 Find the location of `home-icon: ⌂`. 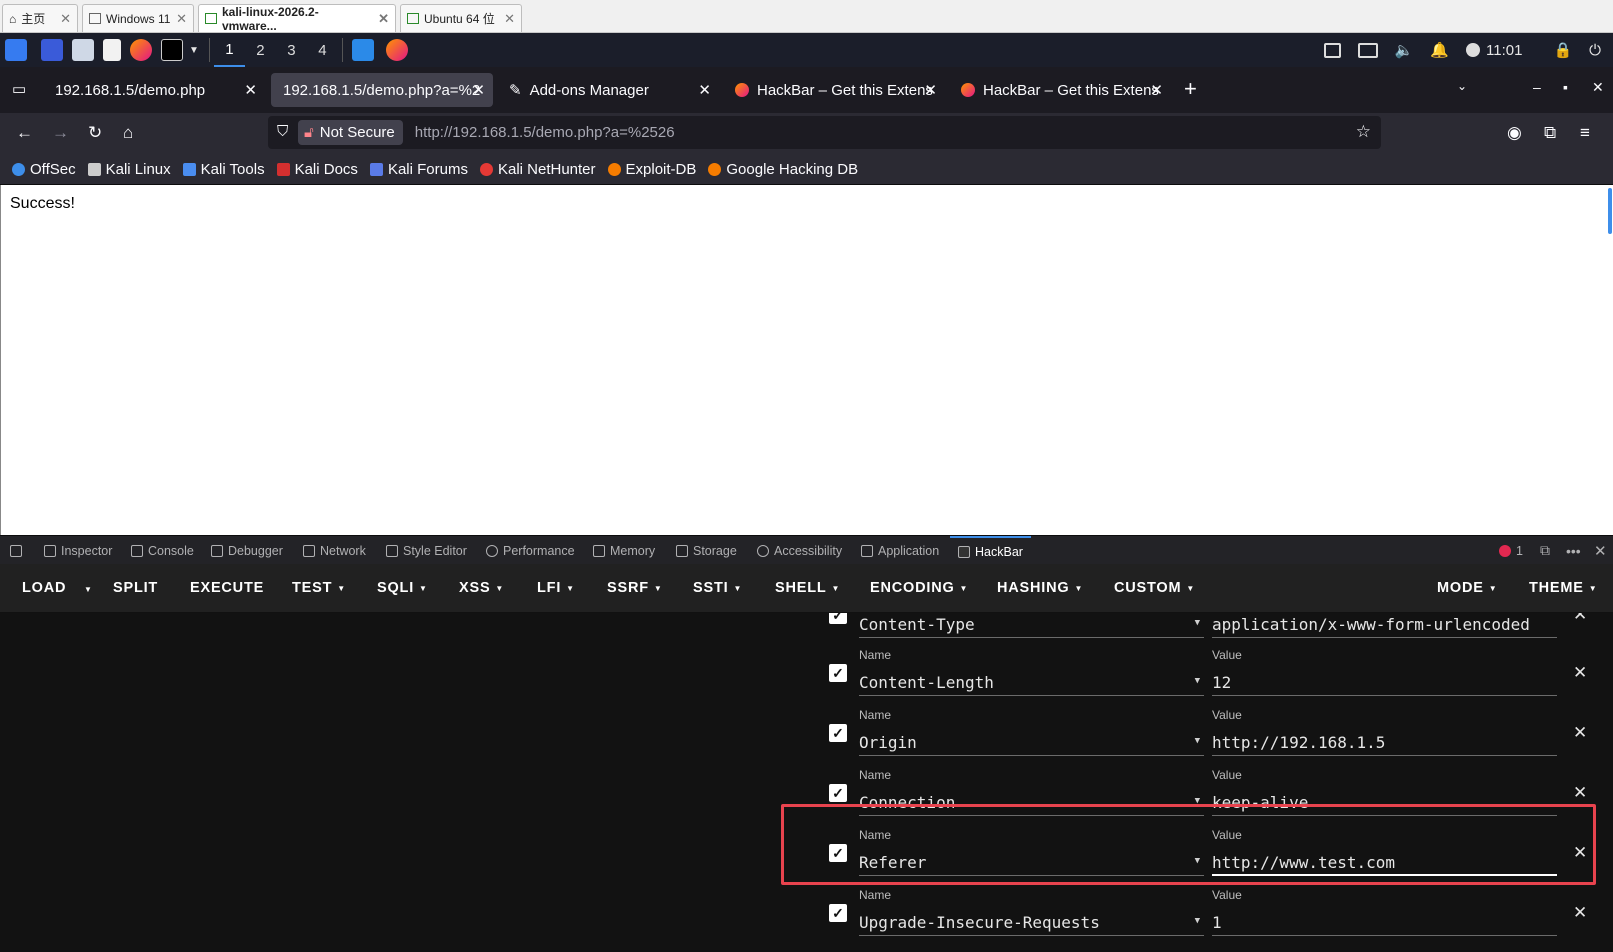

home-icon: ⌂ is located at coordinates (128, 133).